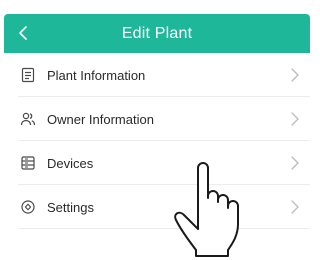  I want to click on pointing-hand-icon, so click(206, 209).